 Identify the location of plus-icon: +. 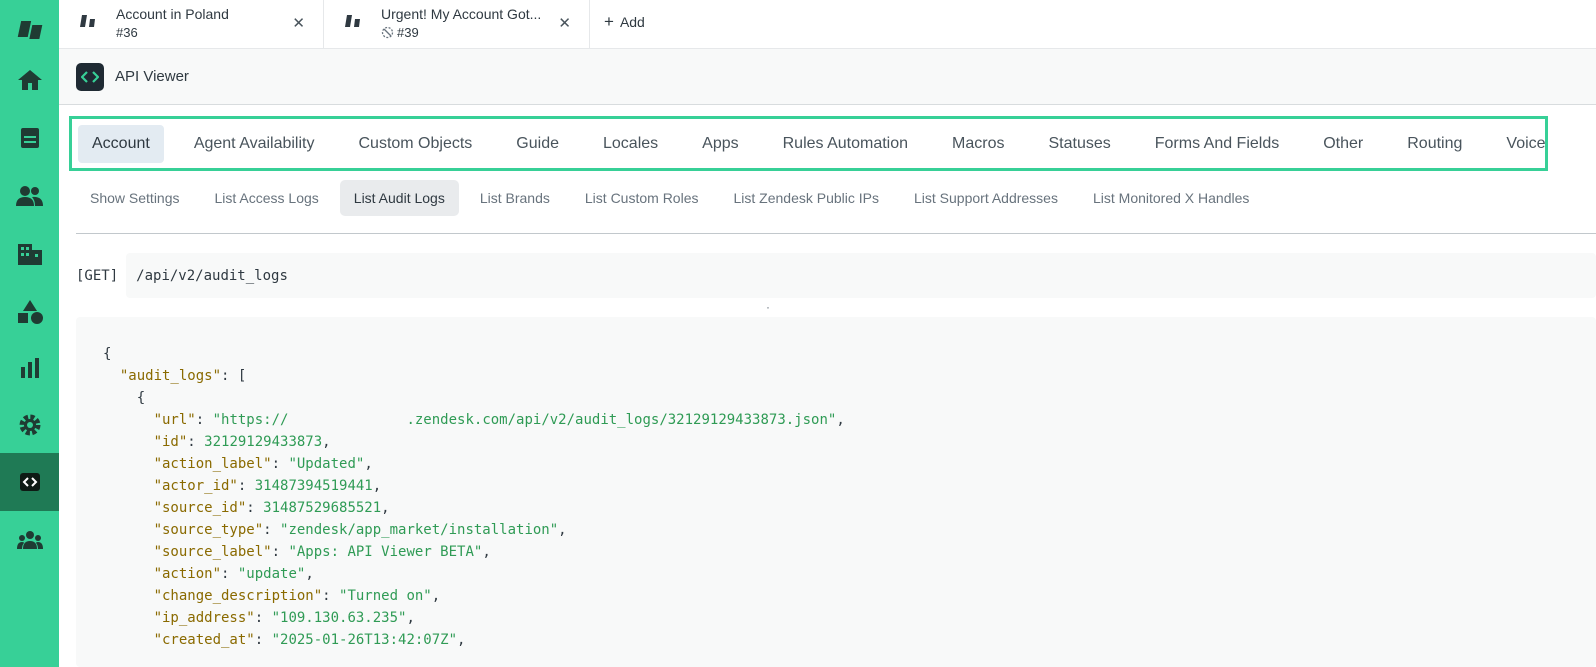
(609, 21).